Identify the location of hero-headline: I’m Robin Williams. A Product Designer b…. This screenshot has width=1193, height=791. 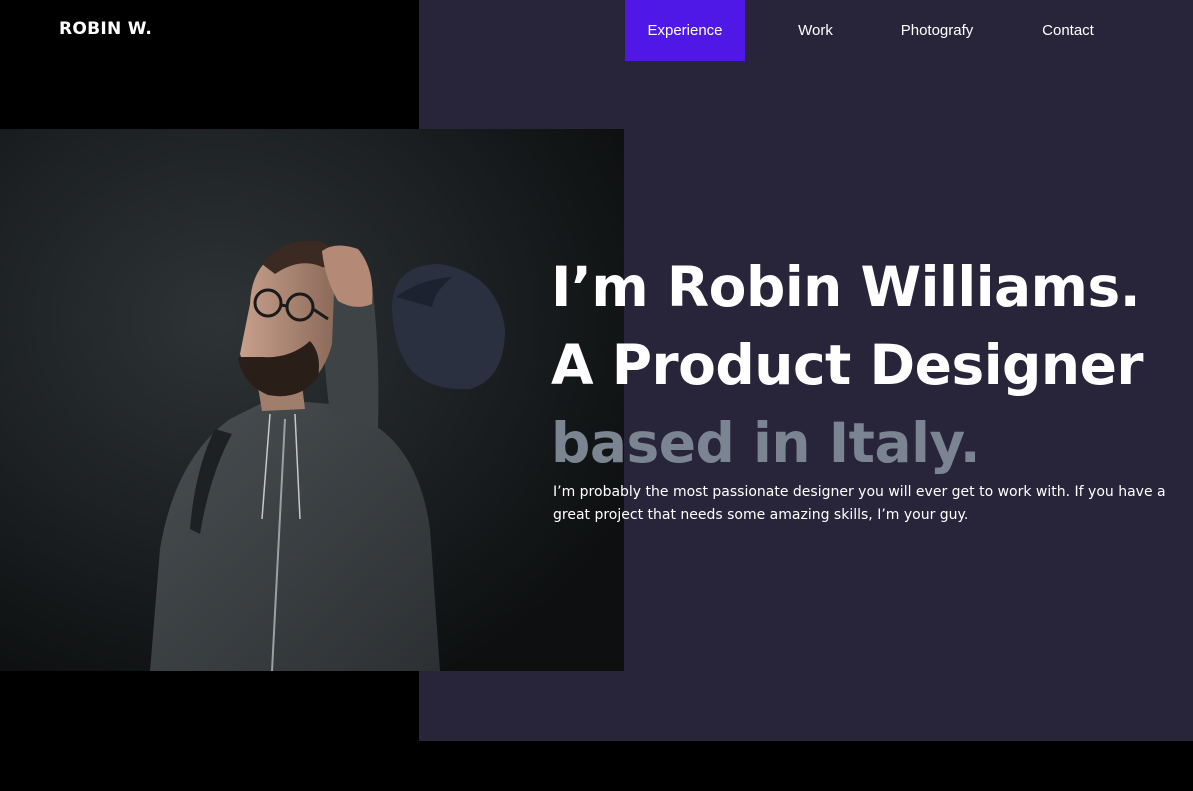
(847, 365).